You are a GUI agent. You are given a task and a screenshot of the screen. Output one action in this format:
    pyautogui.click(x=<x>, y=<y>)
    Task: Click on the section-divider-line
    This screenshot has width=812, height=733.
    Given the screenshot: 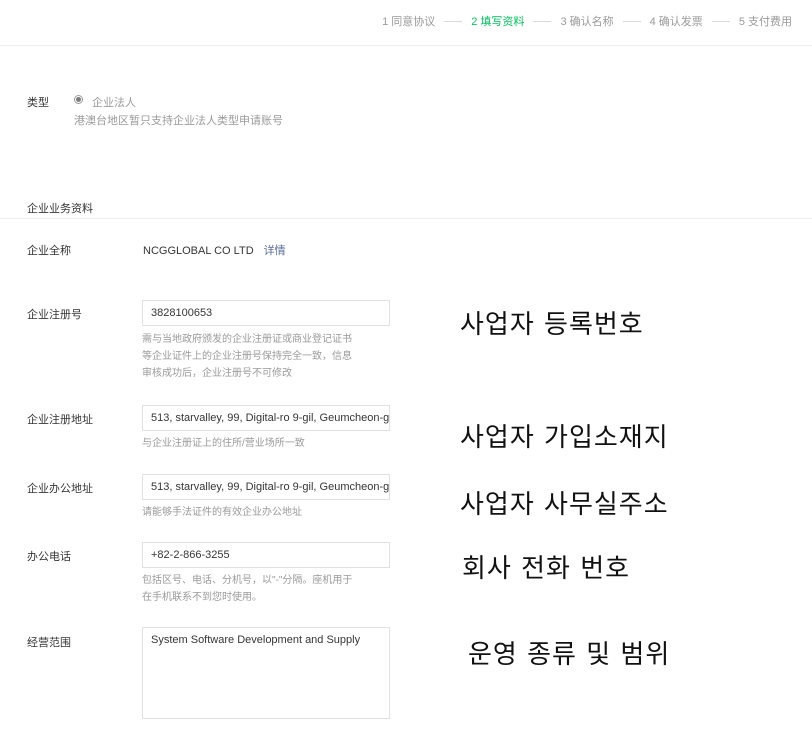 What is the action you would take?
    pyautogui.click(x=406, y=218)
    